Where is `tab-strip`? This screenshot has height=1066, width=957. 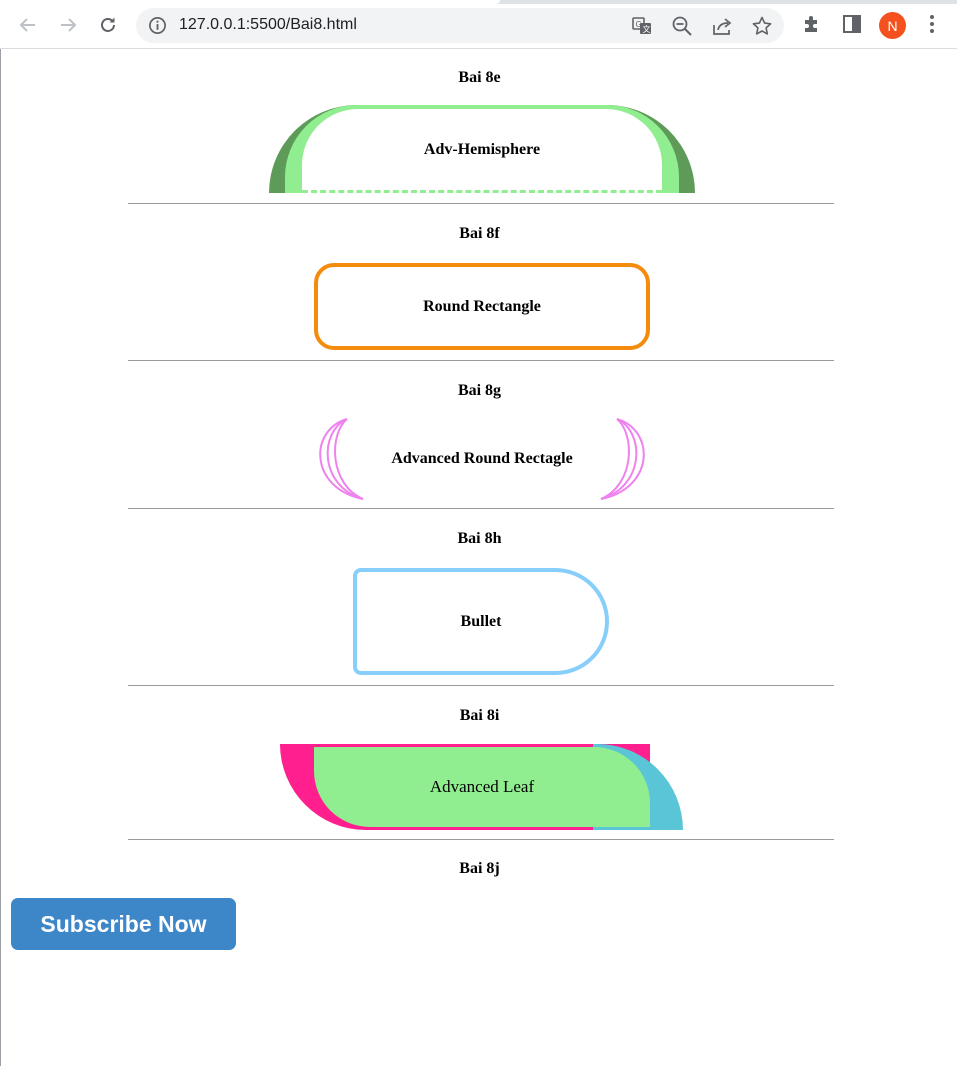 tab-strip is located at coordinates (478, 2).